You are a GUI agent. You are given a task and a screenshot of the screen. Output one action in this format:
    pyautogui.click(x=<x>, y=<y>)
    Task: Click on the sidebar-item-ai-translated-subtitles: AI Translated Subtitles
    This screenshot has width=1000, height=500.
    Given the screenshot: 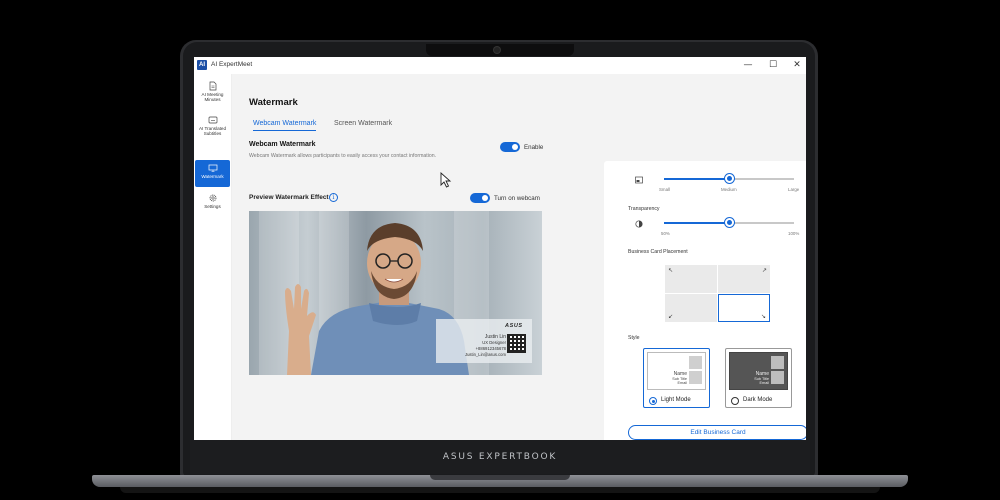 What is the action you would take?
    pyautogui.click(x=212, y=127)
    